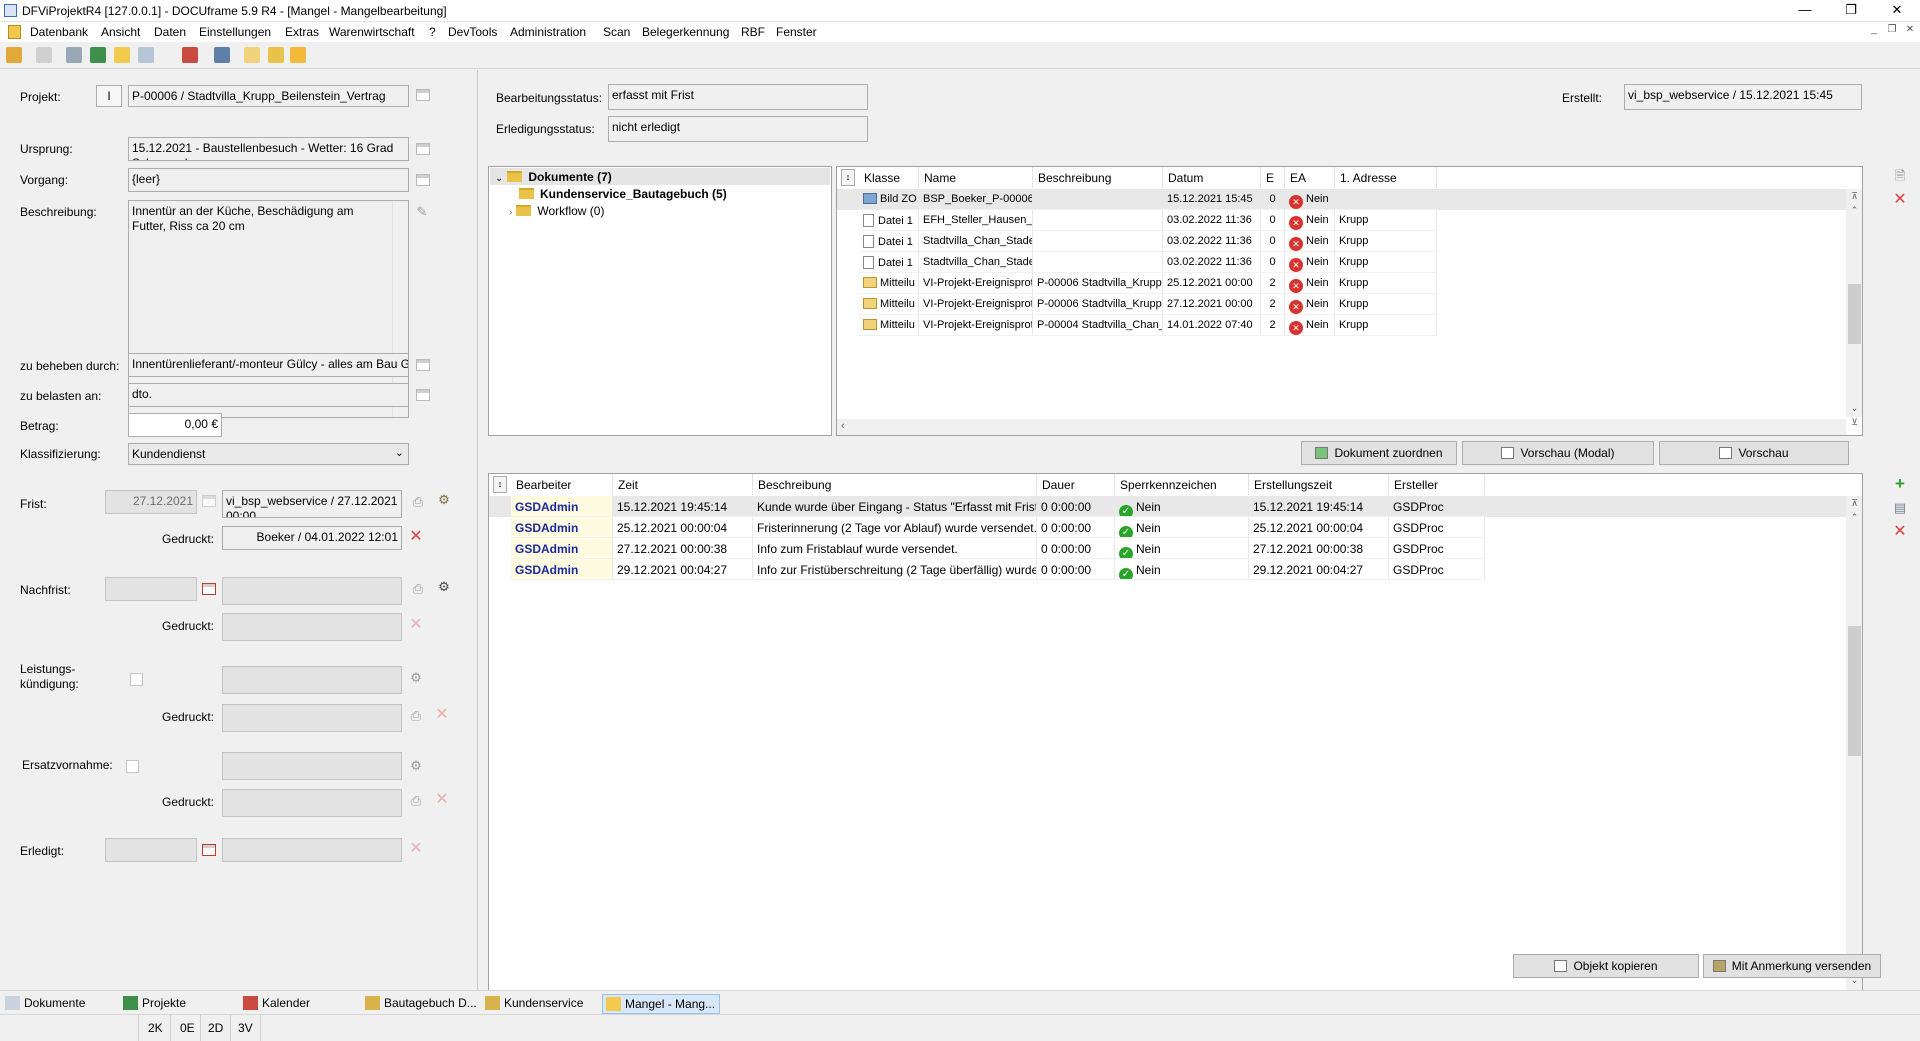 The height and width of the screenshot is (1041, 1920). Describe the element at coordinates (44, 55) in the screenshot. I see `toolbar-print-icon` at that location.